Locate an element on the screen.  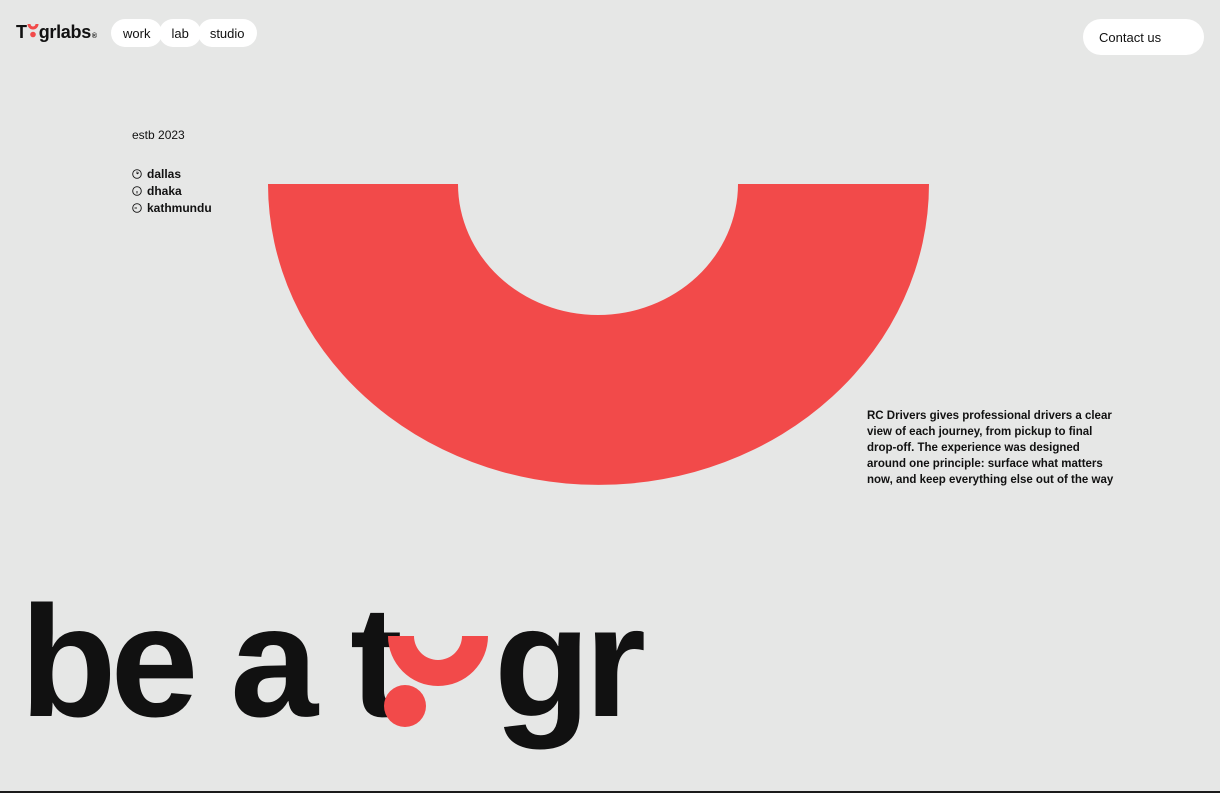
nav-item-work: work is located at coordinates (137, 33).